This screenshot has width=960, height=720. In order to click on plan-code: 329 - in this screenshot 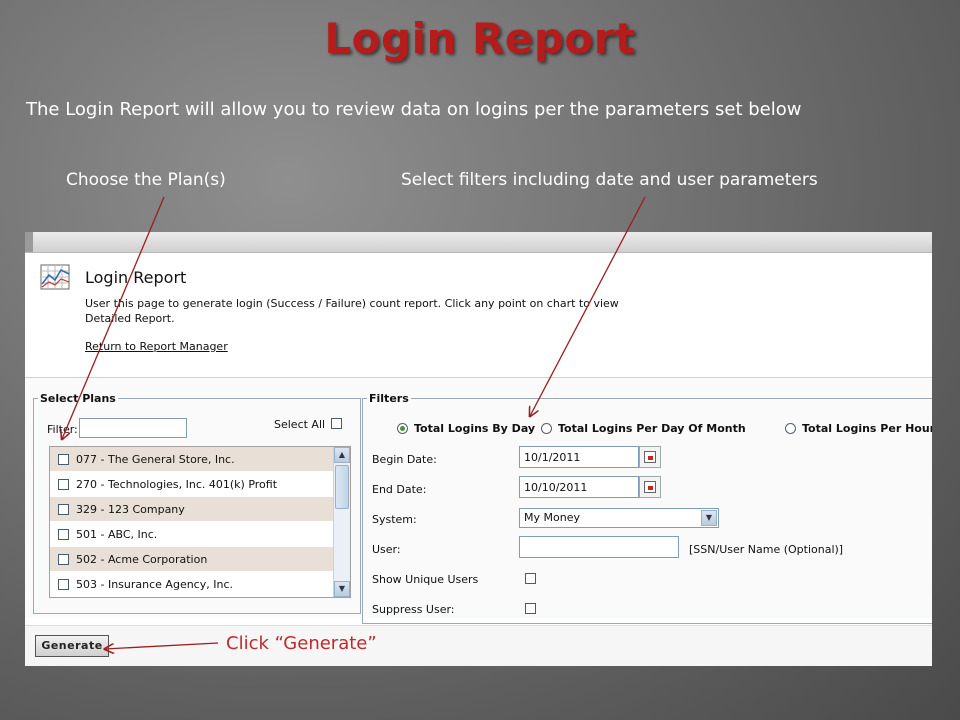, I will do `click(90, 509)`.